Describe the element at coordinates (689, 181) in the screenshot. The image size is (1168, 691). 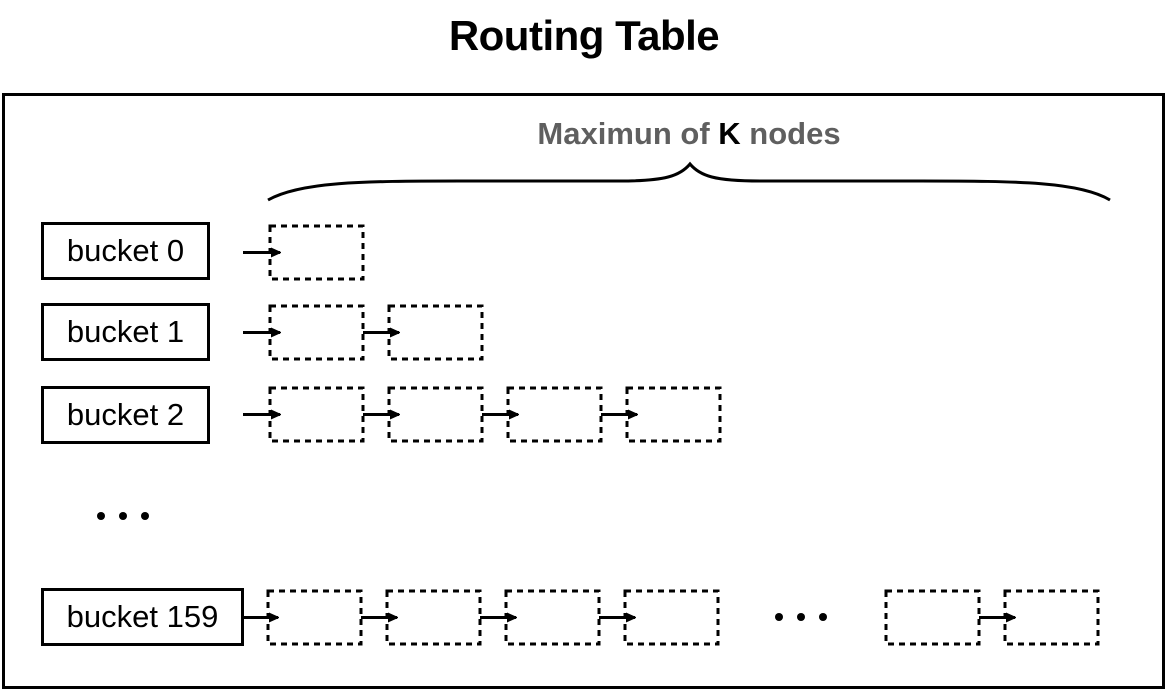
I see `capacity-brace` at that location.